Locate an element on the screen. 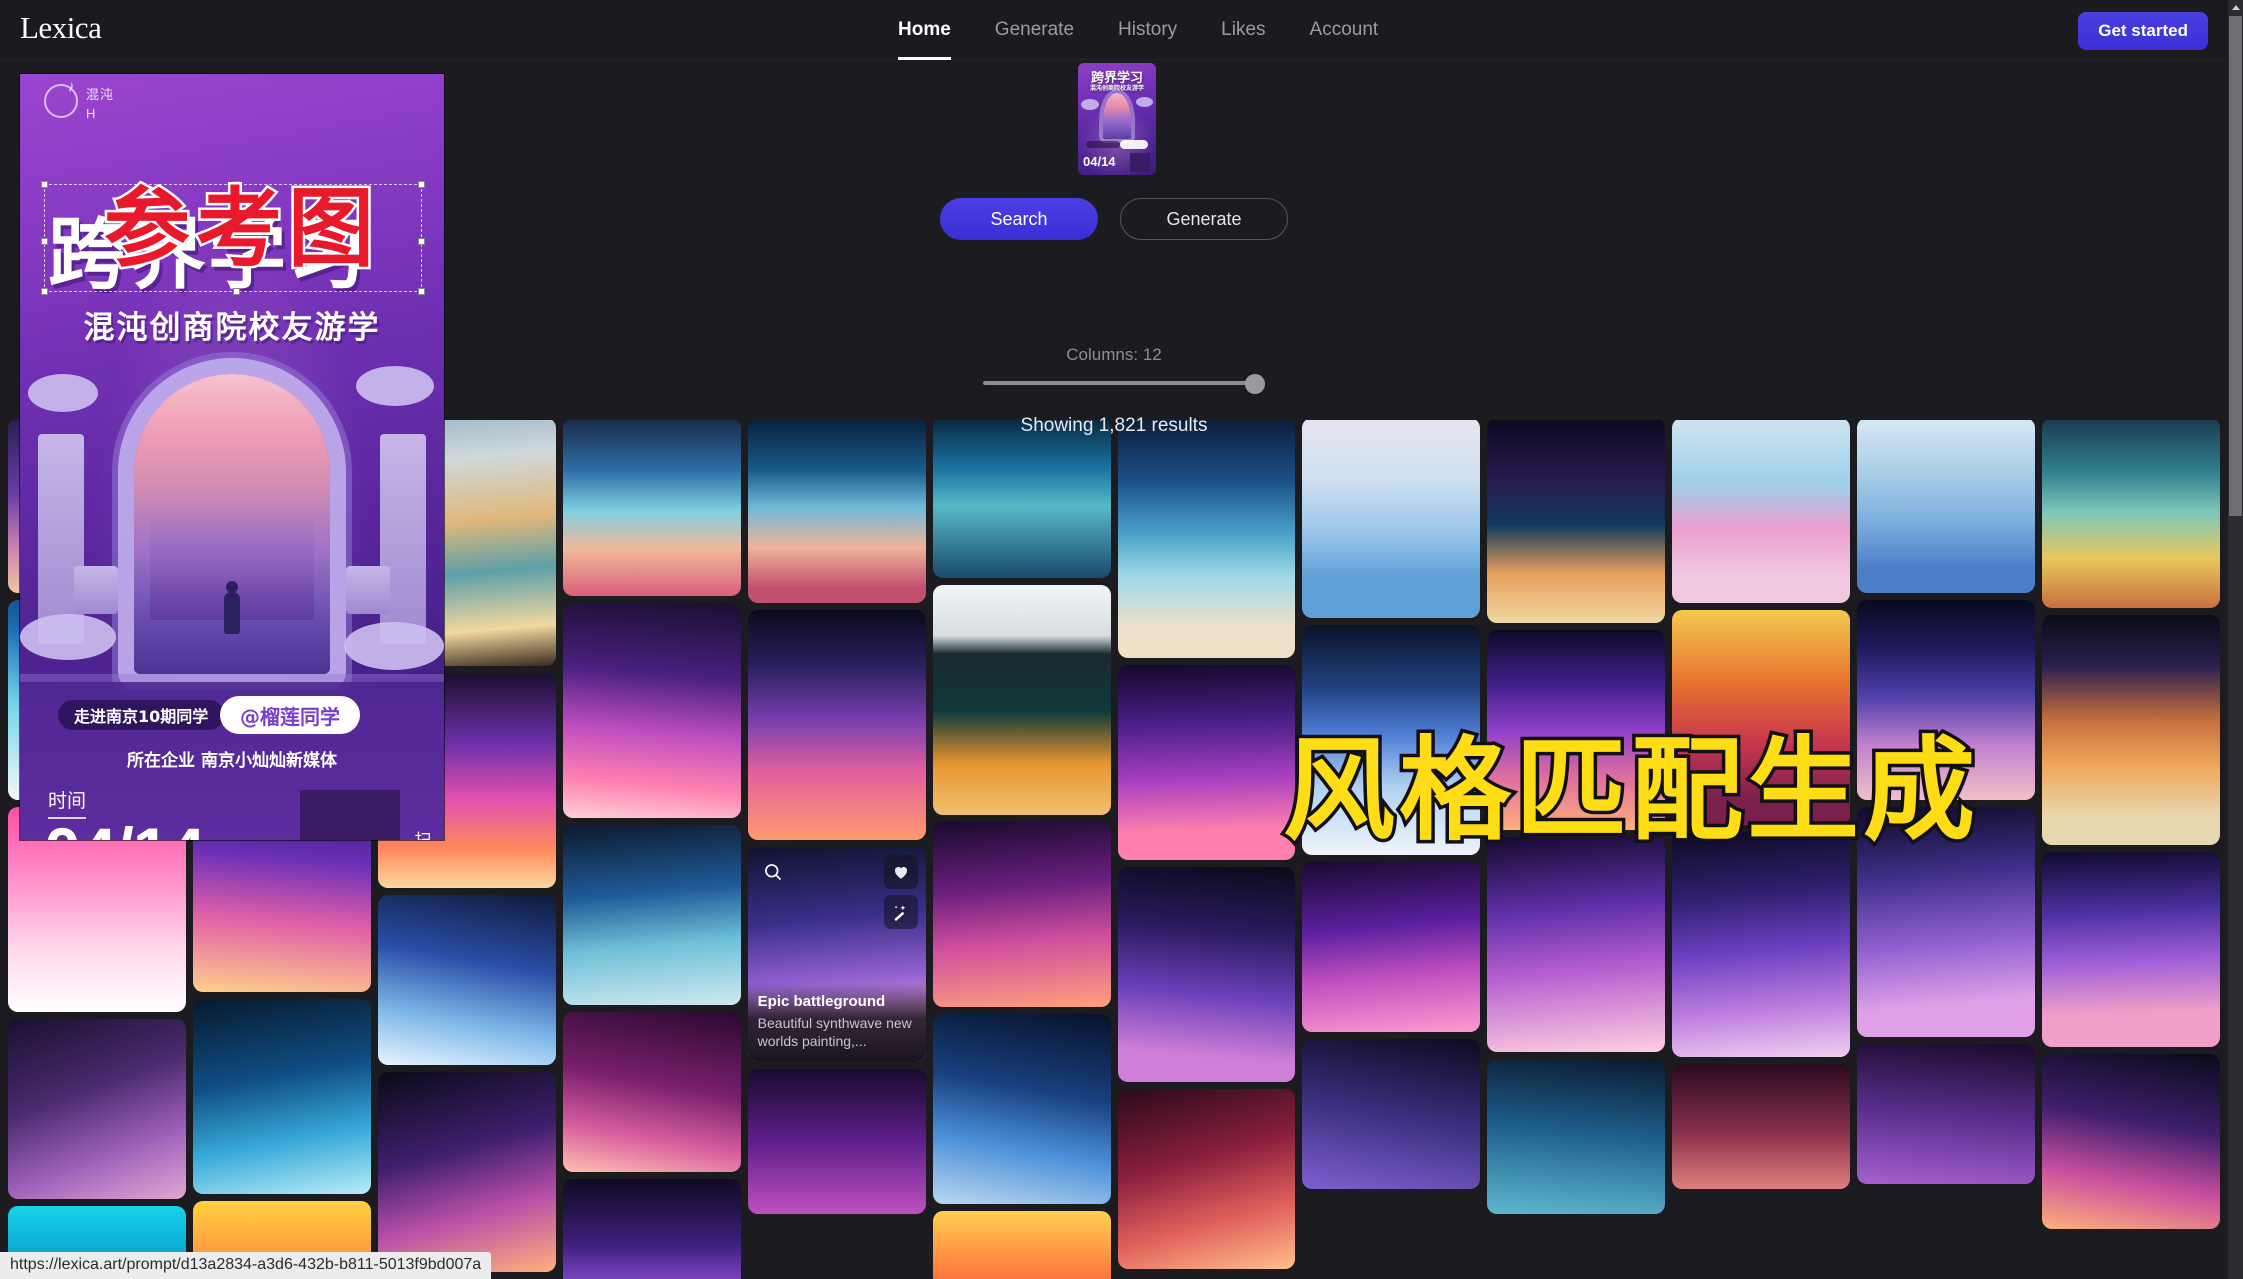 The width and height of the screenshot is (2243, 1279). reference-subtitle: 混沌创商院校友游学 is located at coordinates (232, 328).